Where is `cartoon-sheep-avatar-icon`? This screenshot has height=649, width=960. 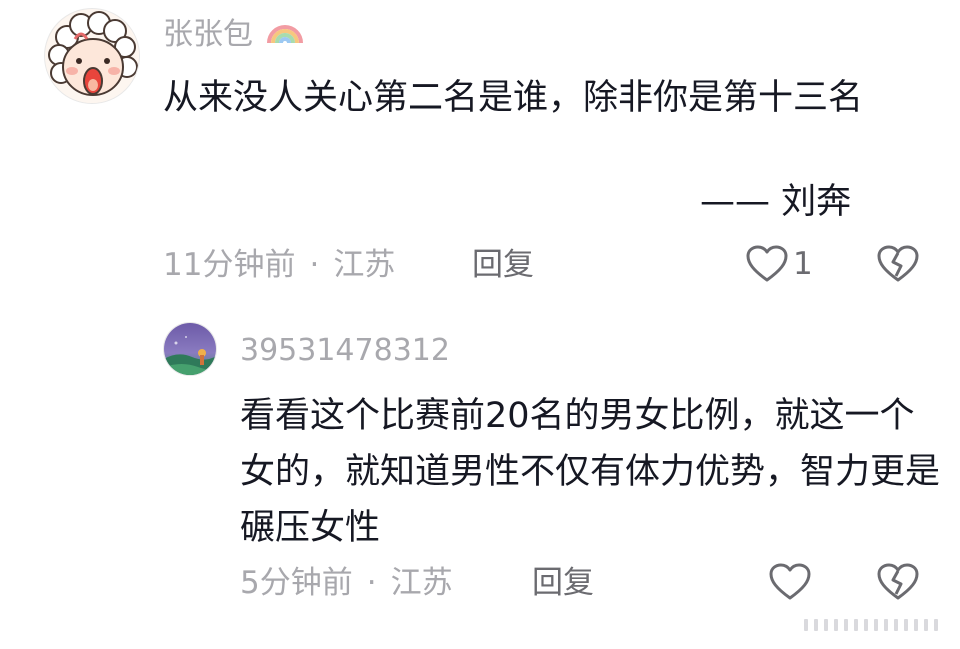 cartoon-sheep-avatar-icon is located at coordinates (92, 56).